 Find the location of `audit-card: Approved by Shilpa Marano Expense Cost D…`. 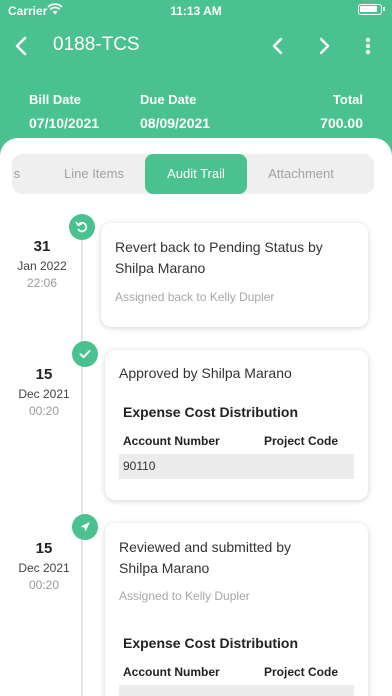

audit-card: Approved by Shilpa Marano Expense Cost D… is located at coordinates (236, 425).